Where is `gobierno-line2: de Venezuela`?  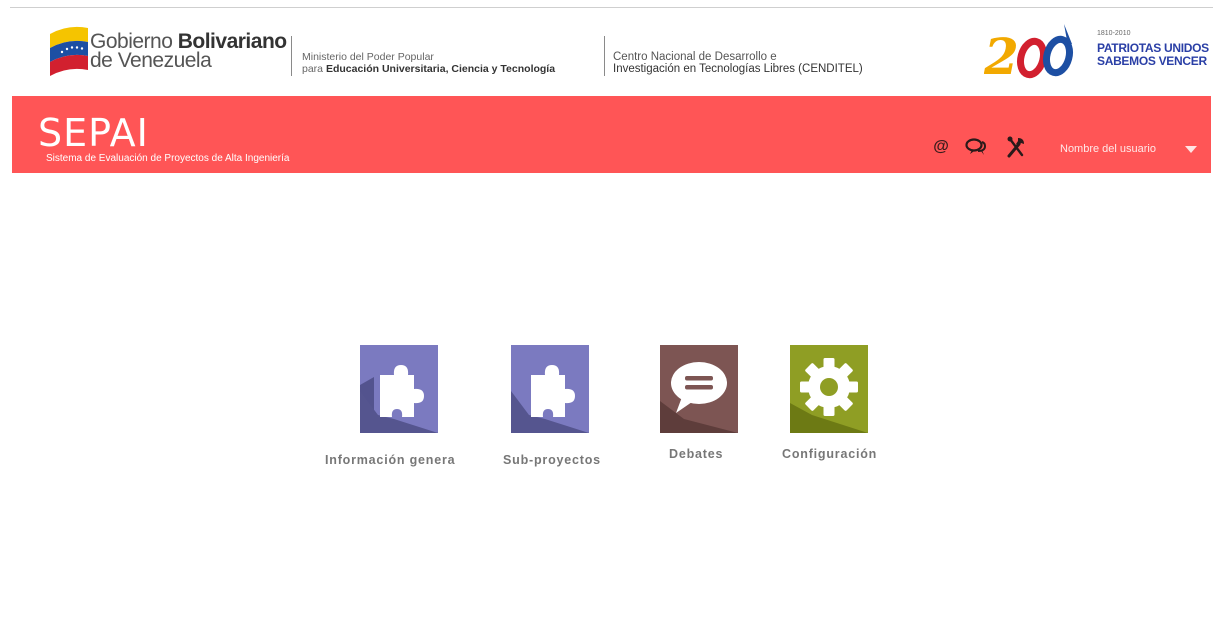
gobierno-line2: de Venezuela is located at coordinates (151, 60).